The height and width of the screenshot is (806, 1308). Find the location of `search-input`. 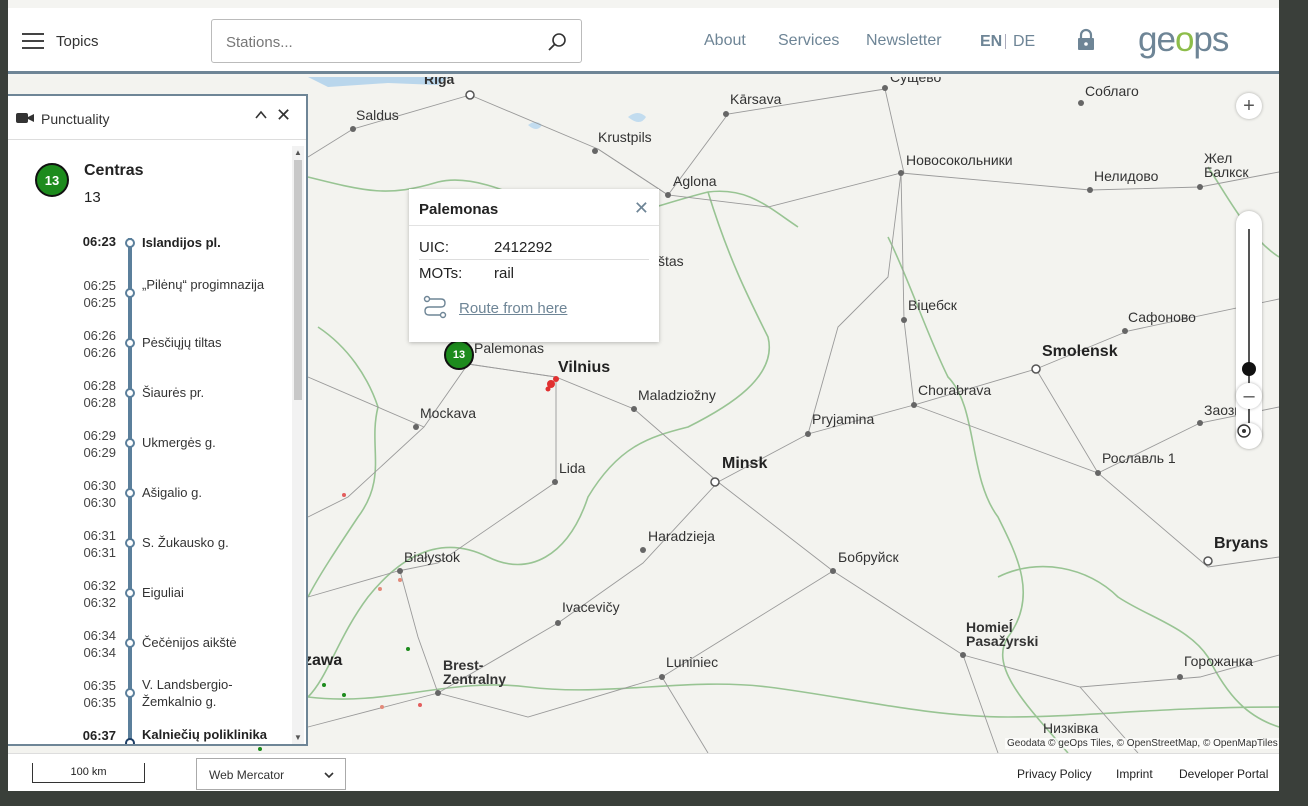

search-input is located at coordinates (376, 42).